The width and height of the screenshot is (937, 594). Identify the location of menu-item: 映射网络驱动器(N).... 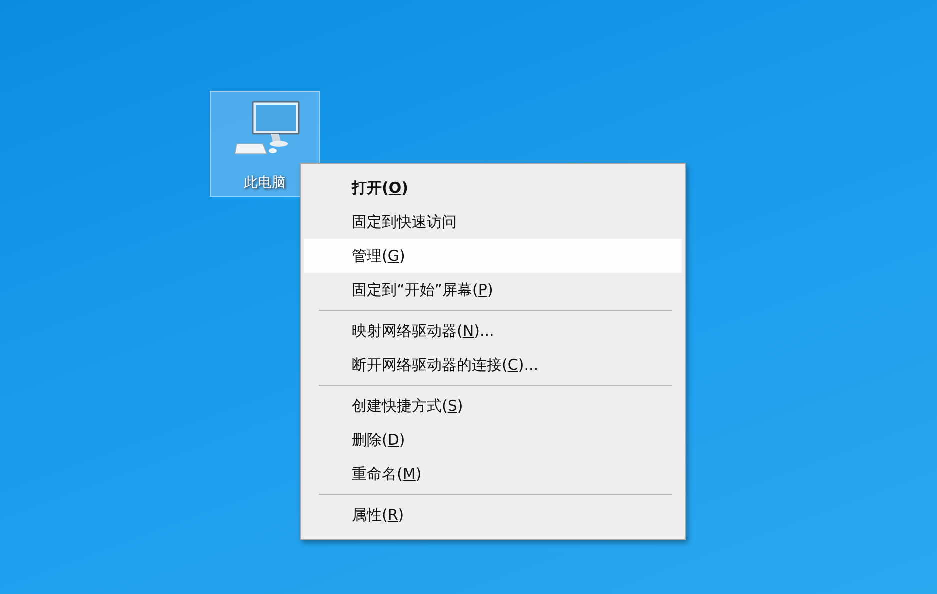
(493, 331).